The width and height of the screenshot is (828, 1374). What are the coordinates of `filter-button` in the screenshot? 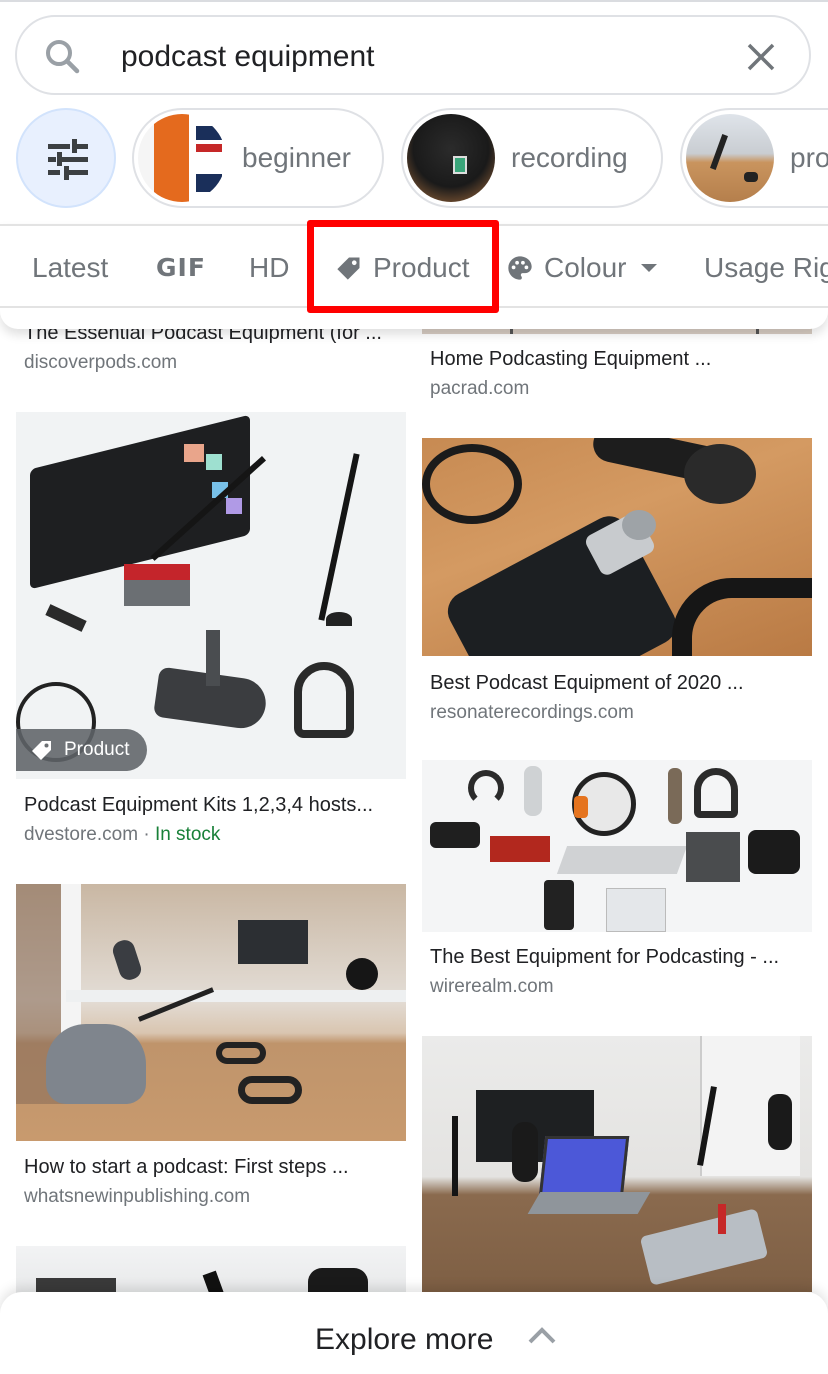 It's located at (66, 158).